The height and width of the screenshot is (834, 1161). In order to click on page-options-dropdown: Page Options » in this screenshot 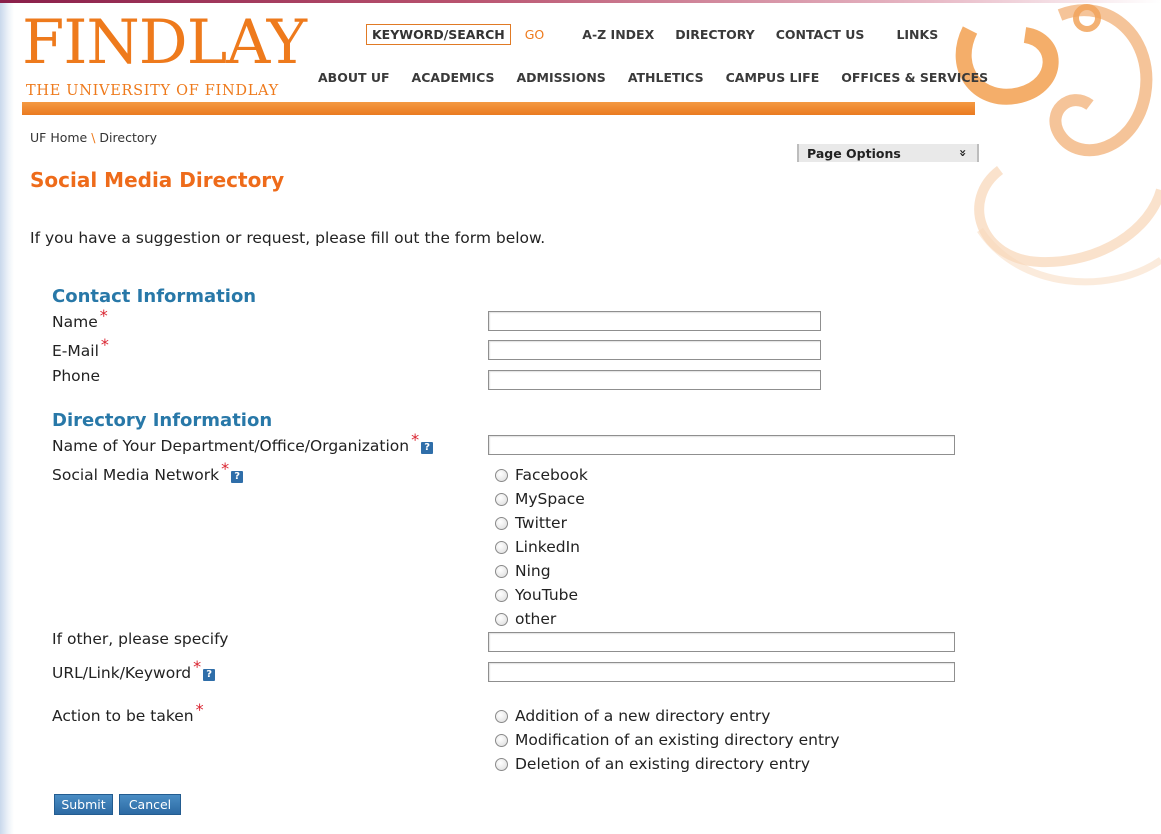, I will do `click(888, 153)`.